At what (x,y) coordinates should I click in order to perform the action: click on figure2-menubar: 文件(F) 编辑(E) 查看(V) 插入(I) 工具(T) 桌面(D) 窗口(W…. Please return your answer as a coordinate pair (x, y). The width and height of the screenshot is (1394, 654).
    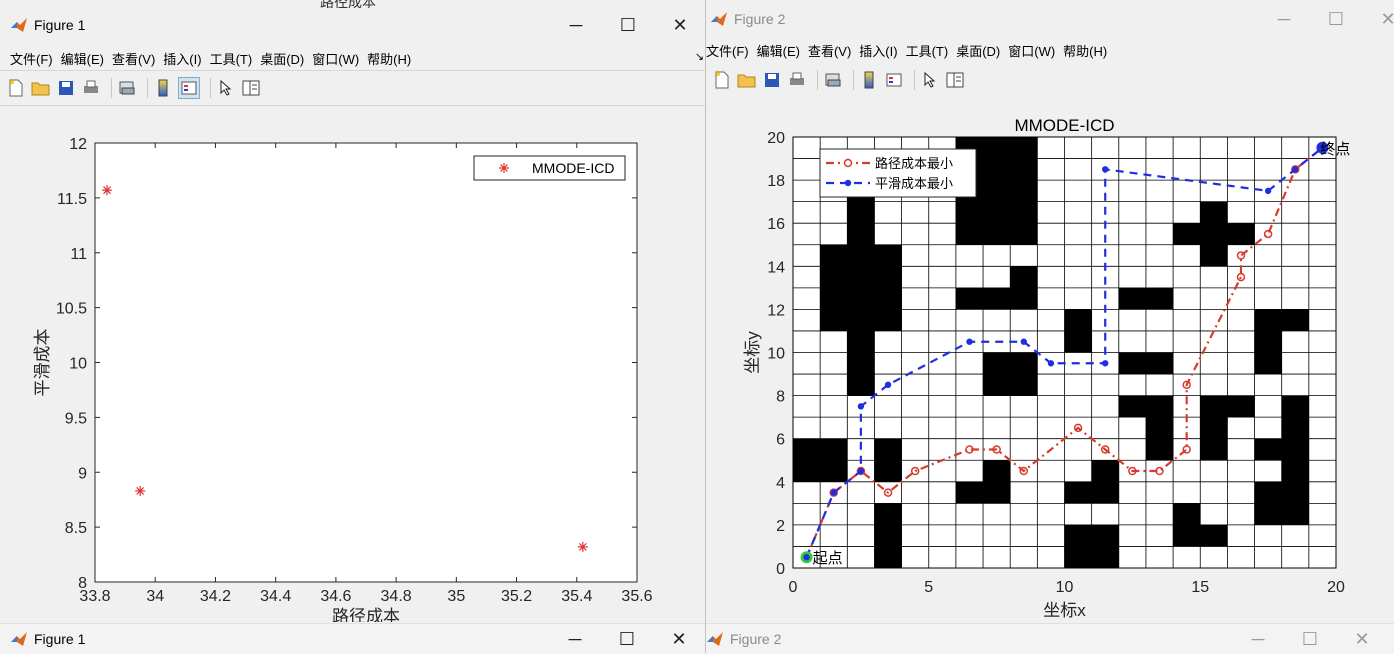
    Looking at the image, I should click on (1050, 50).